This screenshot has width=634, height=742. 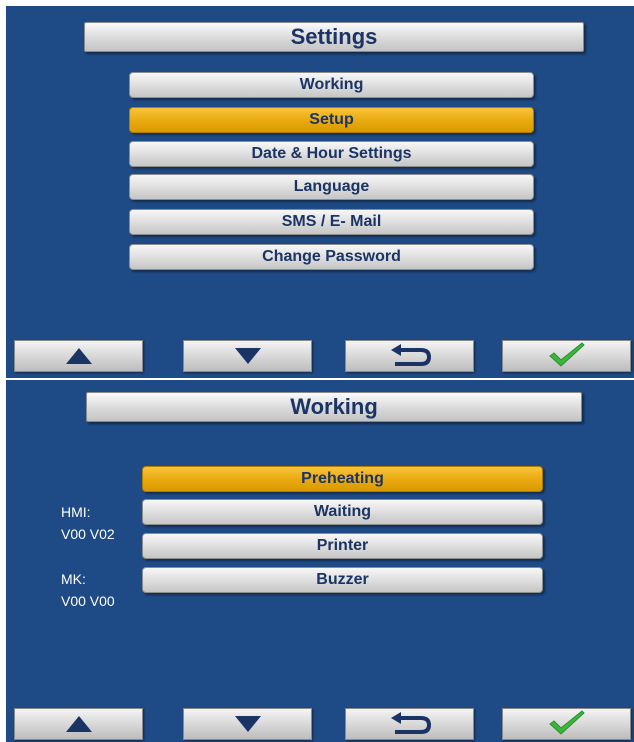 I want to click on menu-item-working: Working, so click(x=331, y=85).